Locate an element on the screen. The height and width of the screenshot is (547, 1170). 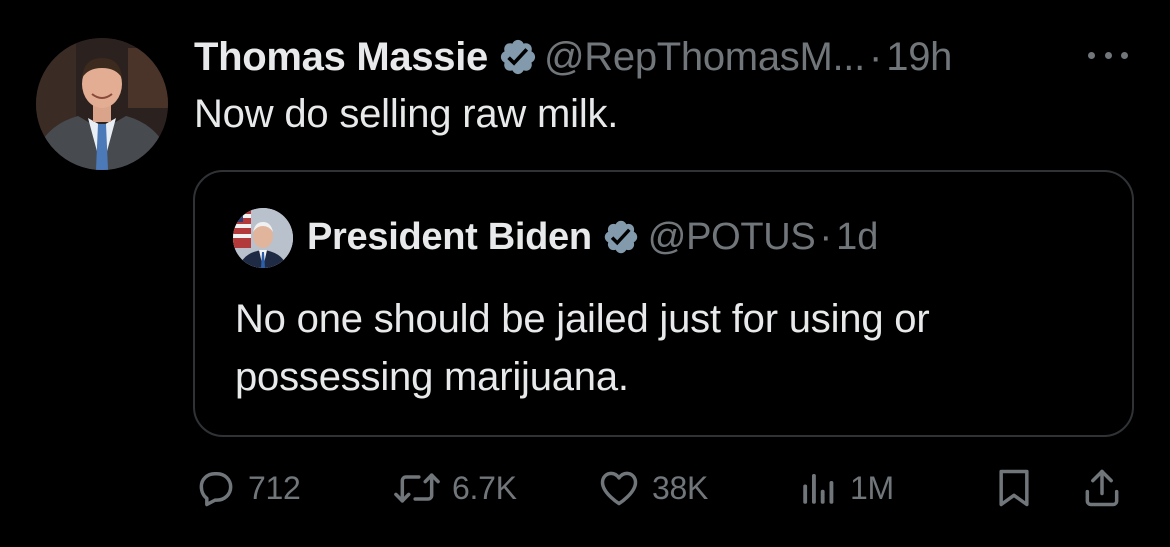
repost-button: 6.7K is located at coordinates (454, 488).